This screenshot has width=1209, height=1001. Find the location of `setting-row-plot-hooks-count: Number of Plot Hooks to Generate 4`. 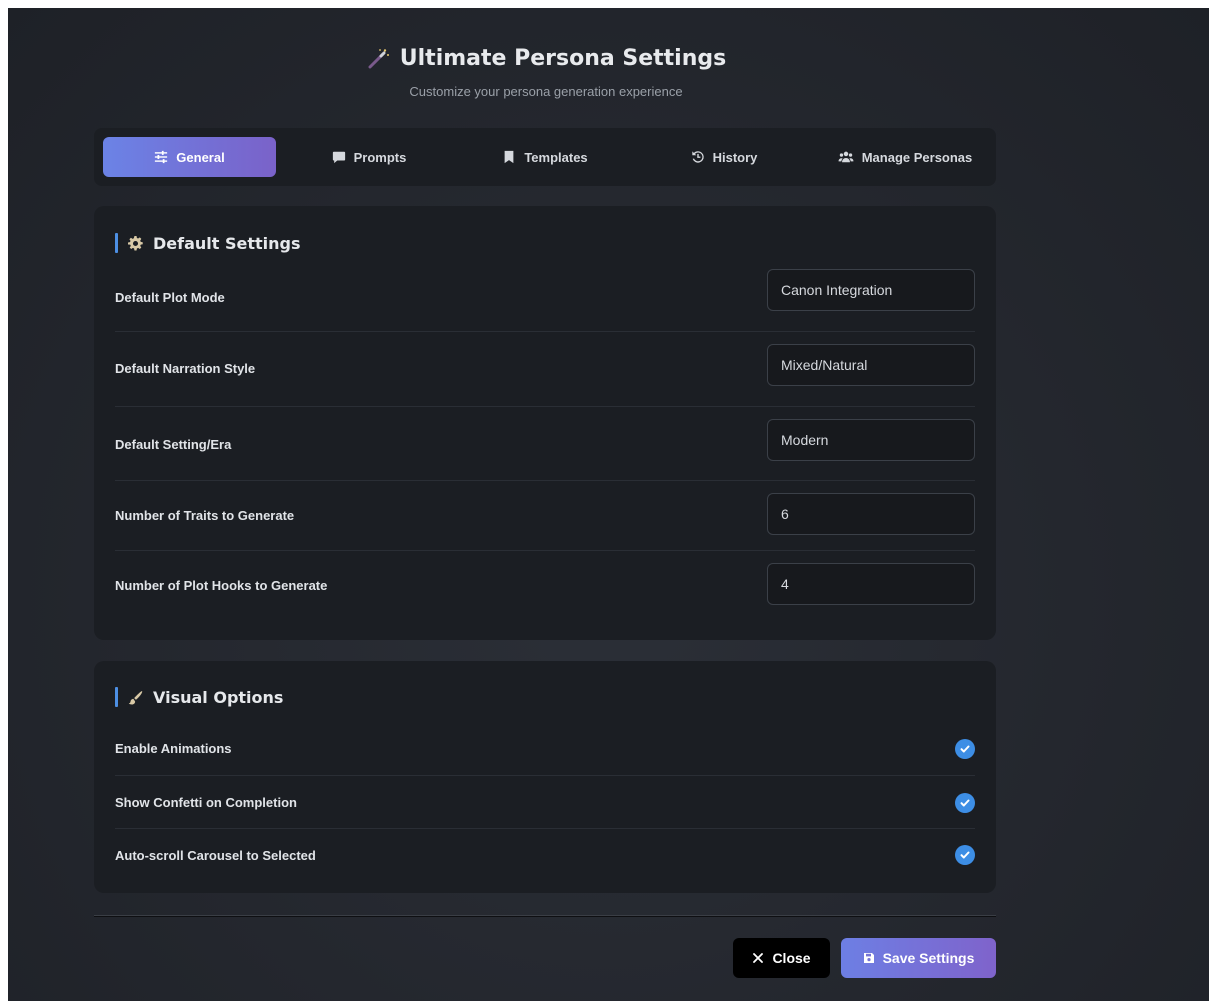

setting-row-plot-hooks-count: Number of Plot Hooks to Generate 4 is located at coordinates (545, 585).